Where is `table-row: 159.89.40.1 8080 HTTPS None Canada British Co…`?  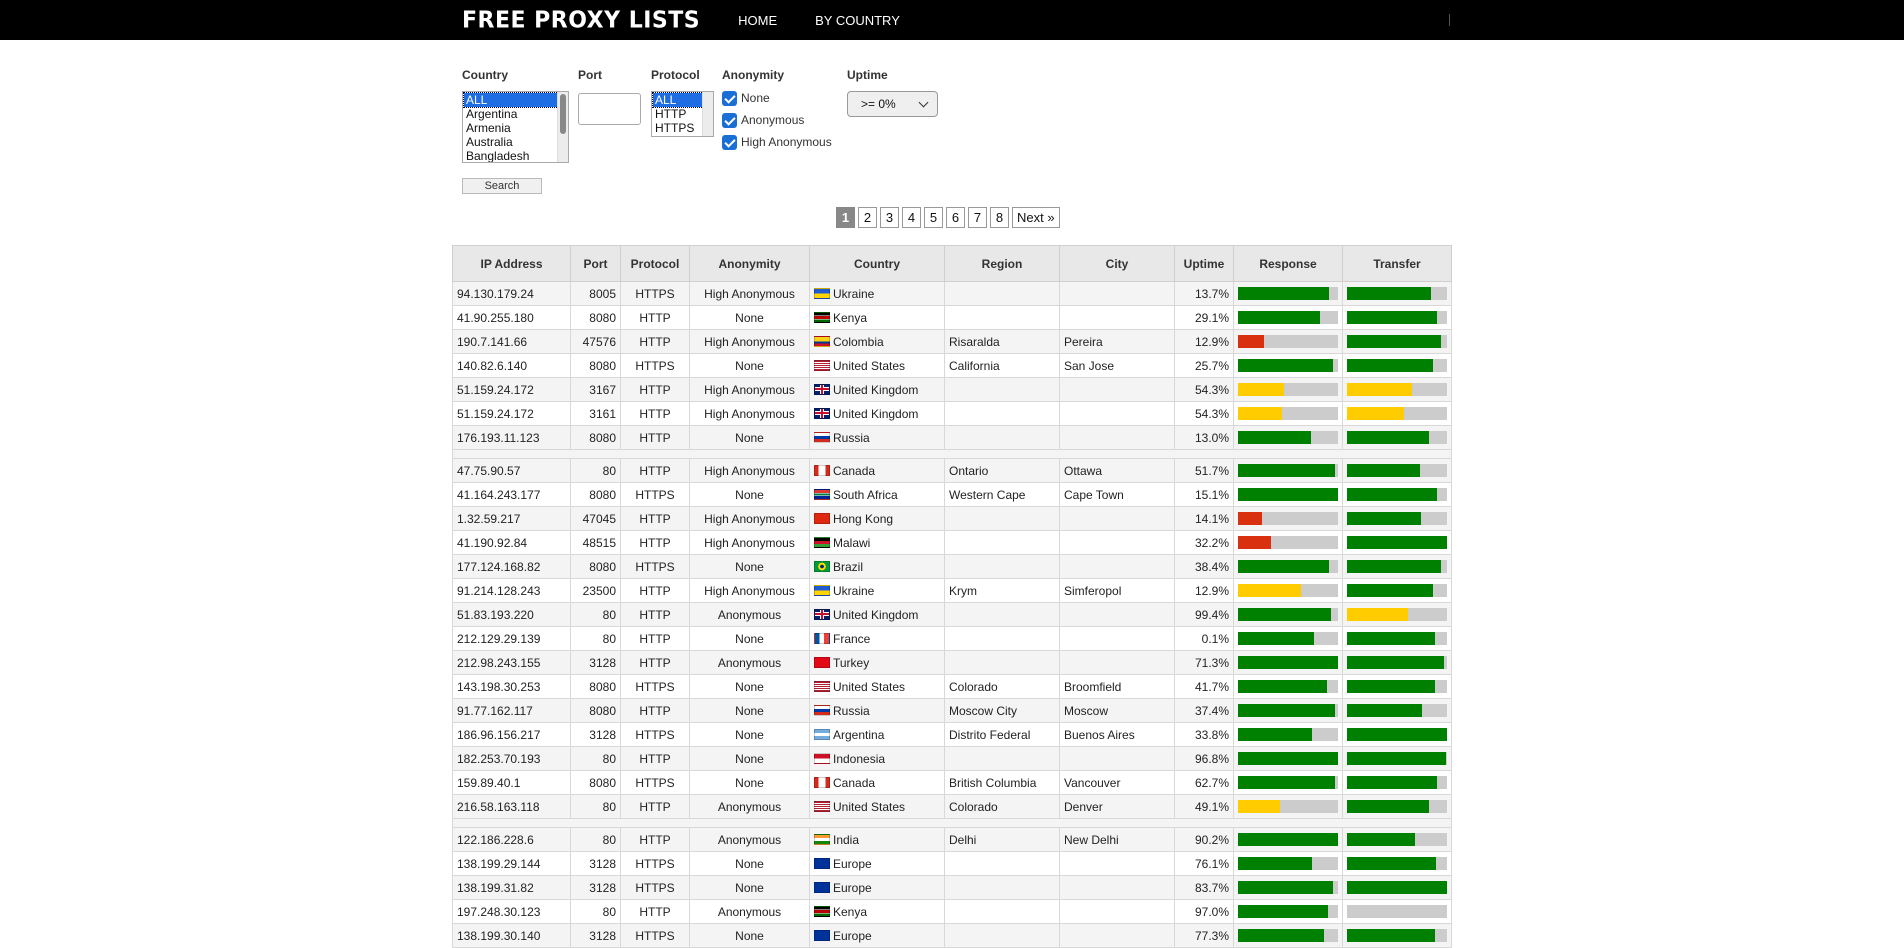
table-row: 159.89.40.1 8080 HTTPS None Canada British Co… is located at coordinates (952, 782).